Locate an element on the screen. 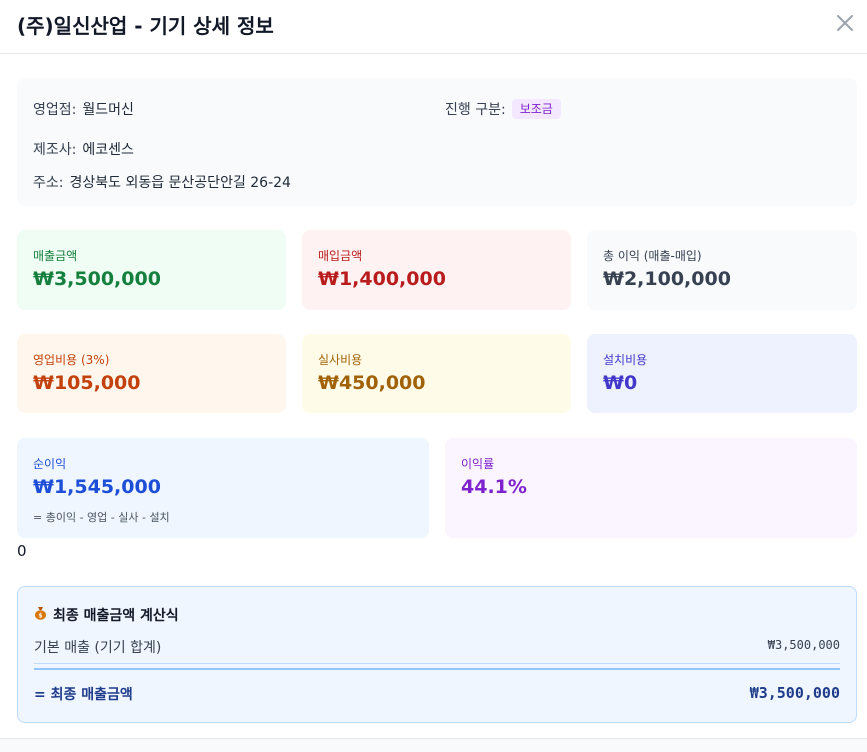 The width and height of the screenshot is (867, 752). branch-value: 월드머신 is located at coordinates (108, 110).